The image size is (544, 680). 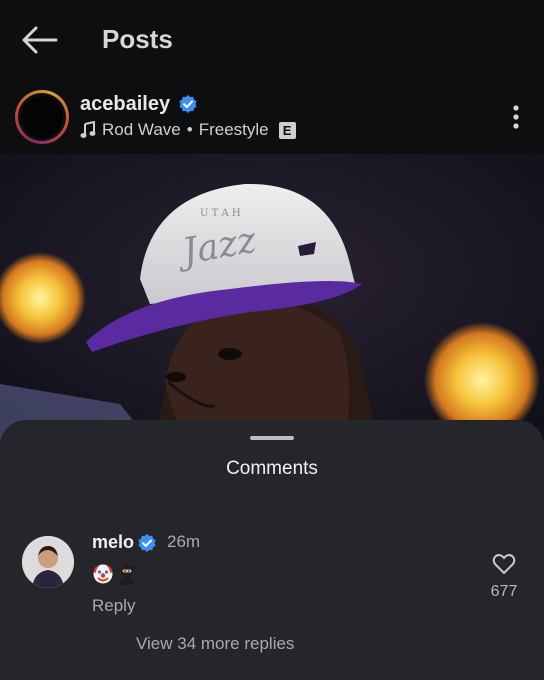 What do you see at coordinates (184, 541) in the screenshot?
I see `comment-timestamp: 26m` at bounding box center [184, 541].